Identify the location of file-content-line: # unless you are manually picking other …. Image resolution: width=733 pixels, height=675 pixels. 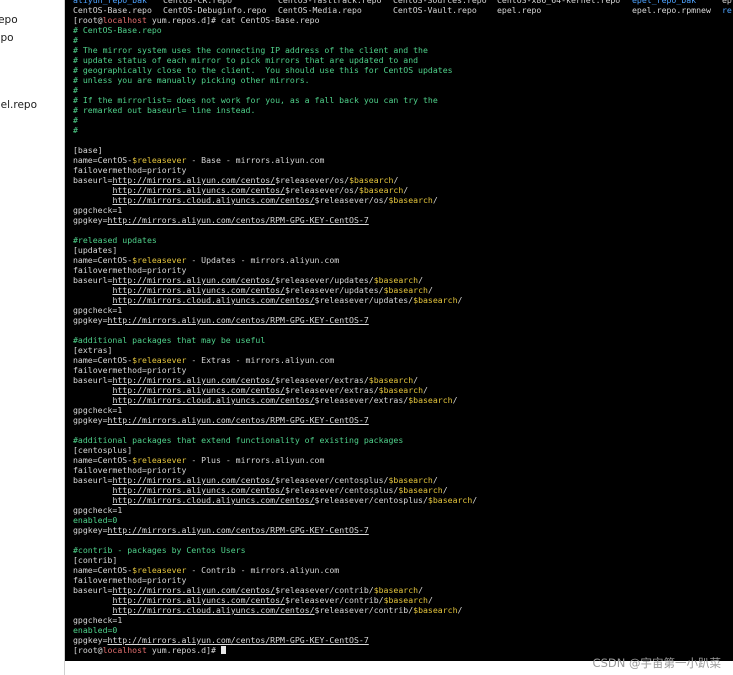
(403, 80).